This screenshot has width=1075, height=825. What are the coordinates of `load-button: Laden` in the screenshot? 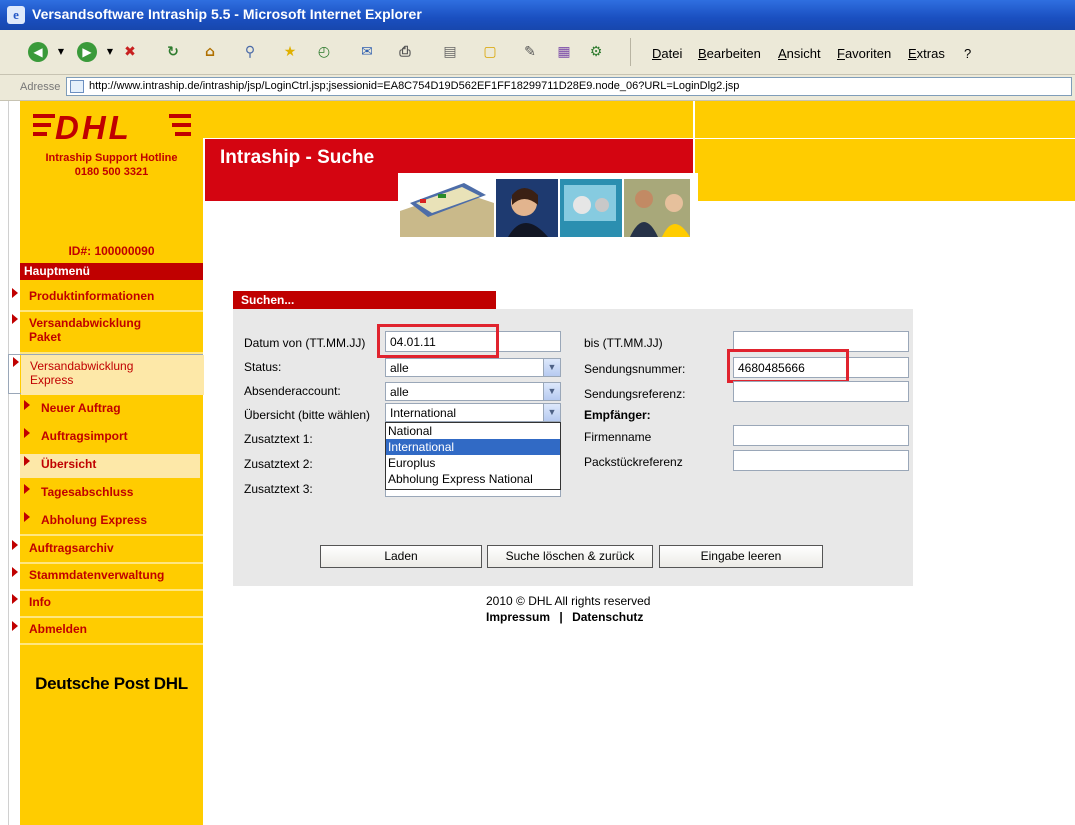 It's located at (401, 556).